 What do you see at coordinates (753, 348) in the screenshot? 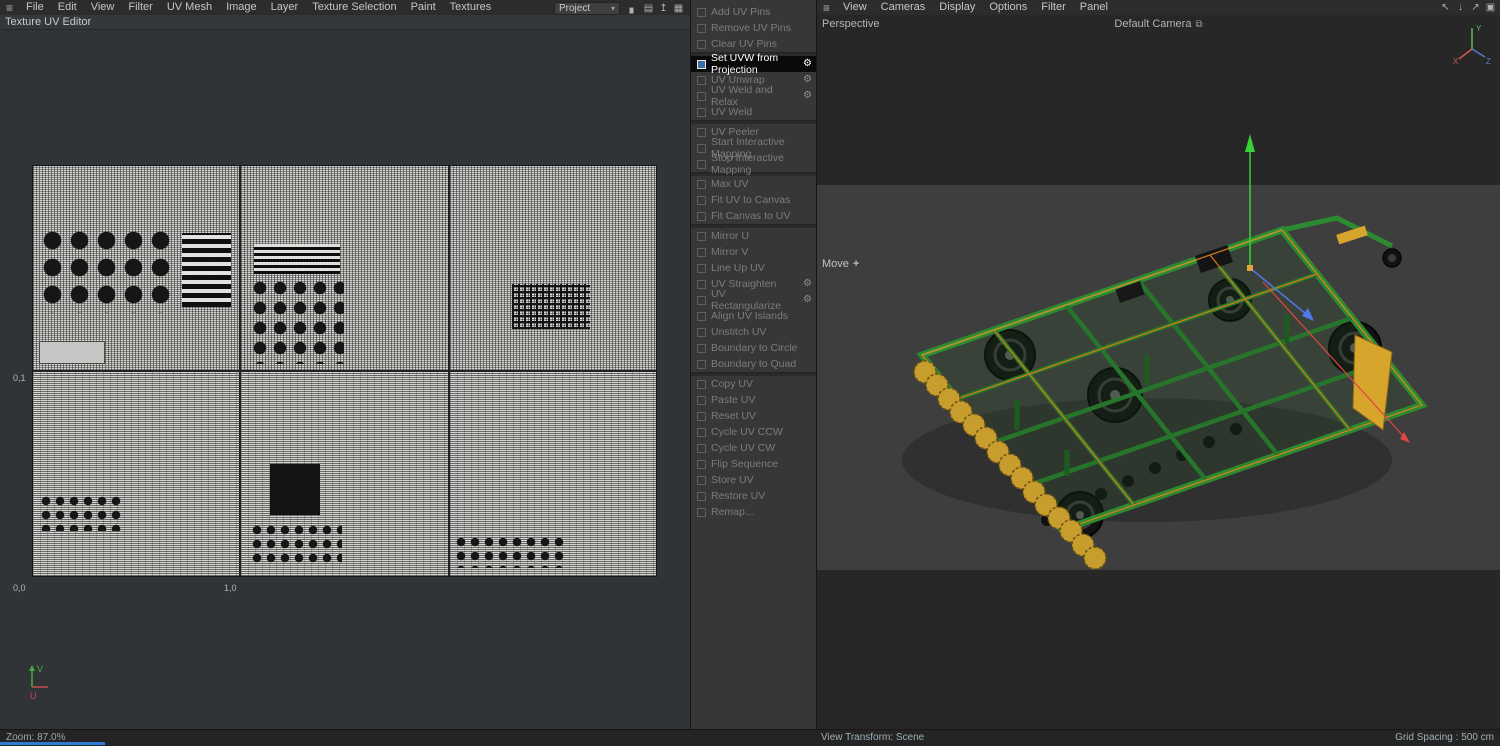
I see `command-item: Boundary to Circle` at bounding box center [753, 348].